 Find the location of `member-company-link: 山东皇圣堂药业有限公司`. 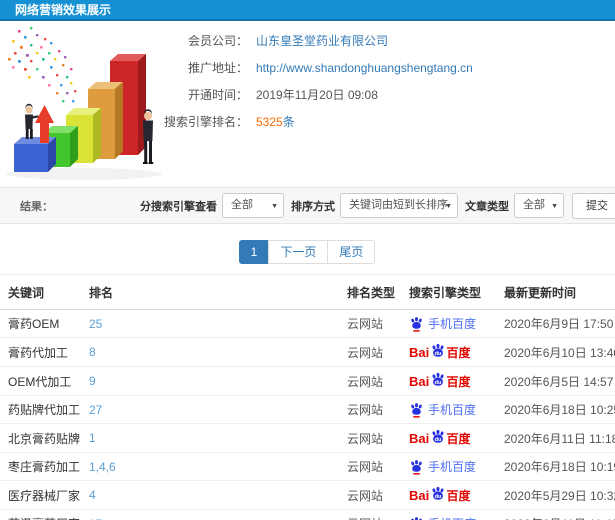

member-company-link: 山东皇圣堂药业有限公司 is located at coordinates (322, 41).